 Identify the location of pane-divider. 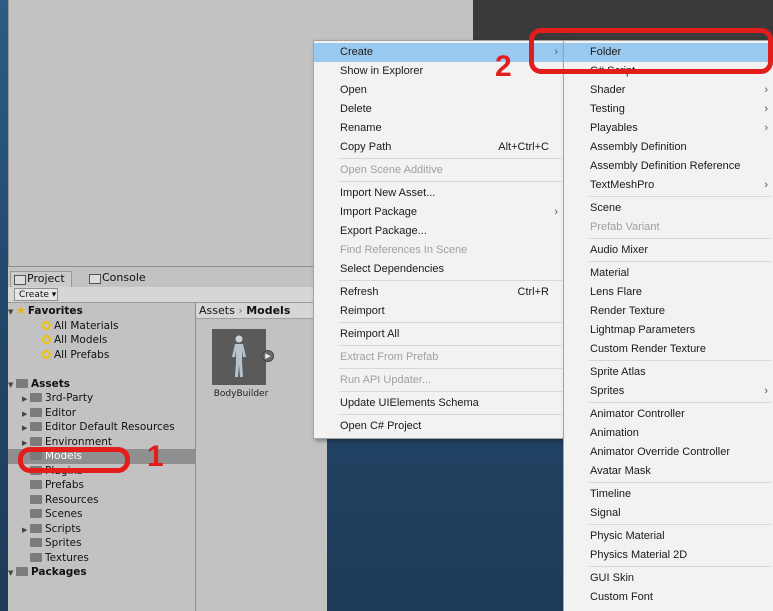
(195, 457).